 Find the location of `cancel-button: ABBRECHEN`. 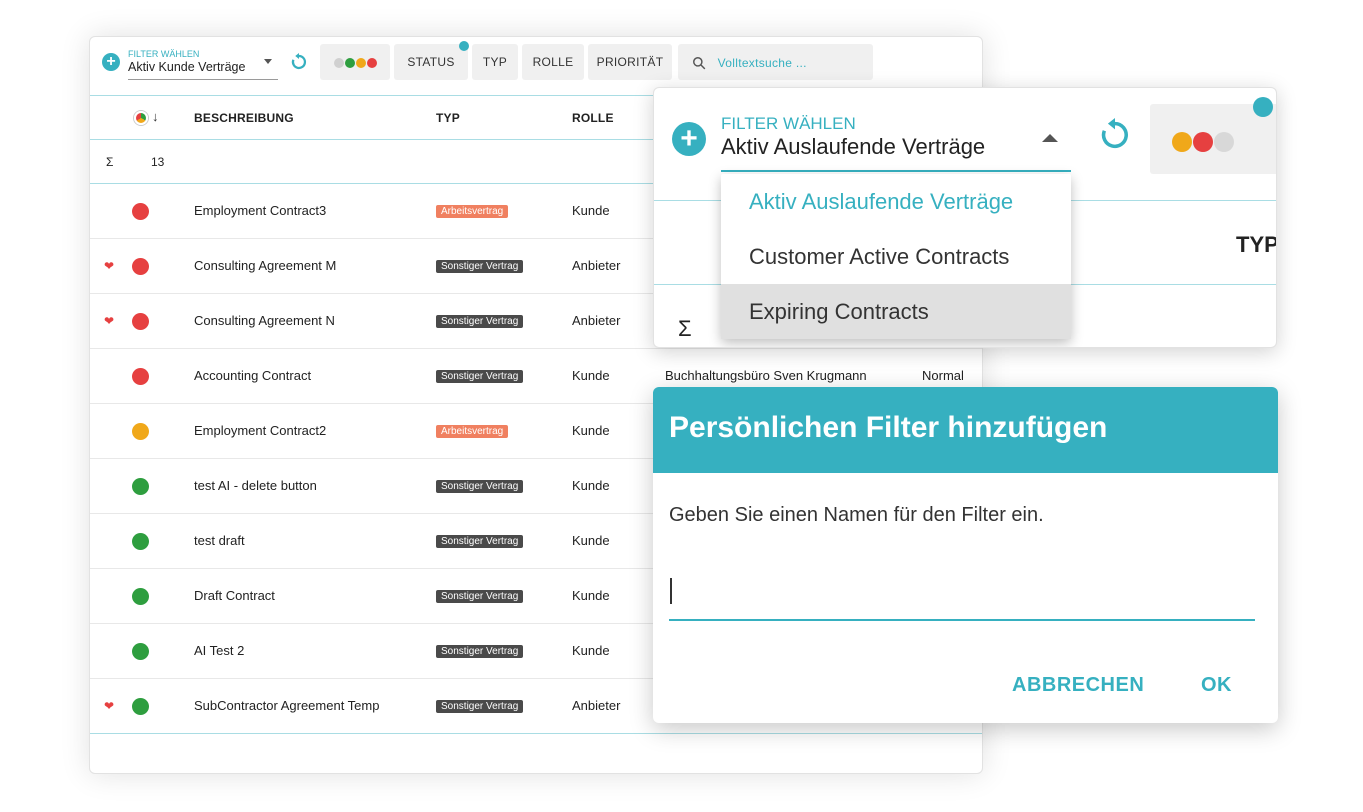

cancel-button: ABBRECHEN is located at coordinates (1078, 685).